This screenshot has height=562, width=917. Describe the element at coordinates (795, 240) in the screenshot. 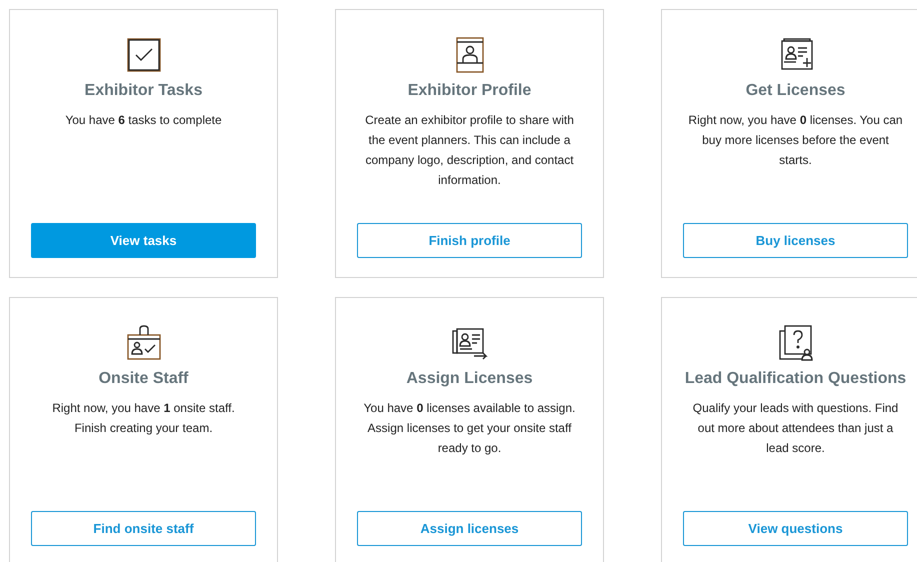

I see `action-button: Buy licenses` at that location.